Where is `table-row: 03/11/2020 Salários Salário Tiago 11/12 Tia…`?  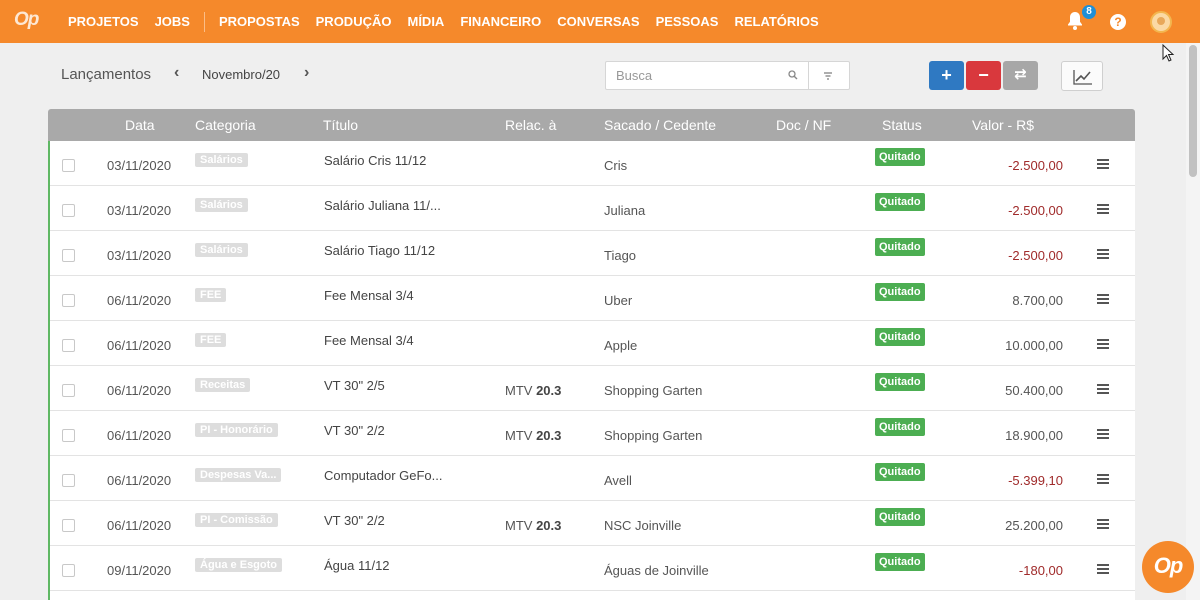
table-row: 03/11/2020 Salários Salário Tiago 11/12 Tia… is located at coordinates (592, 253).